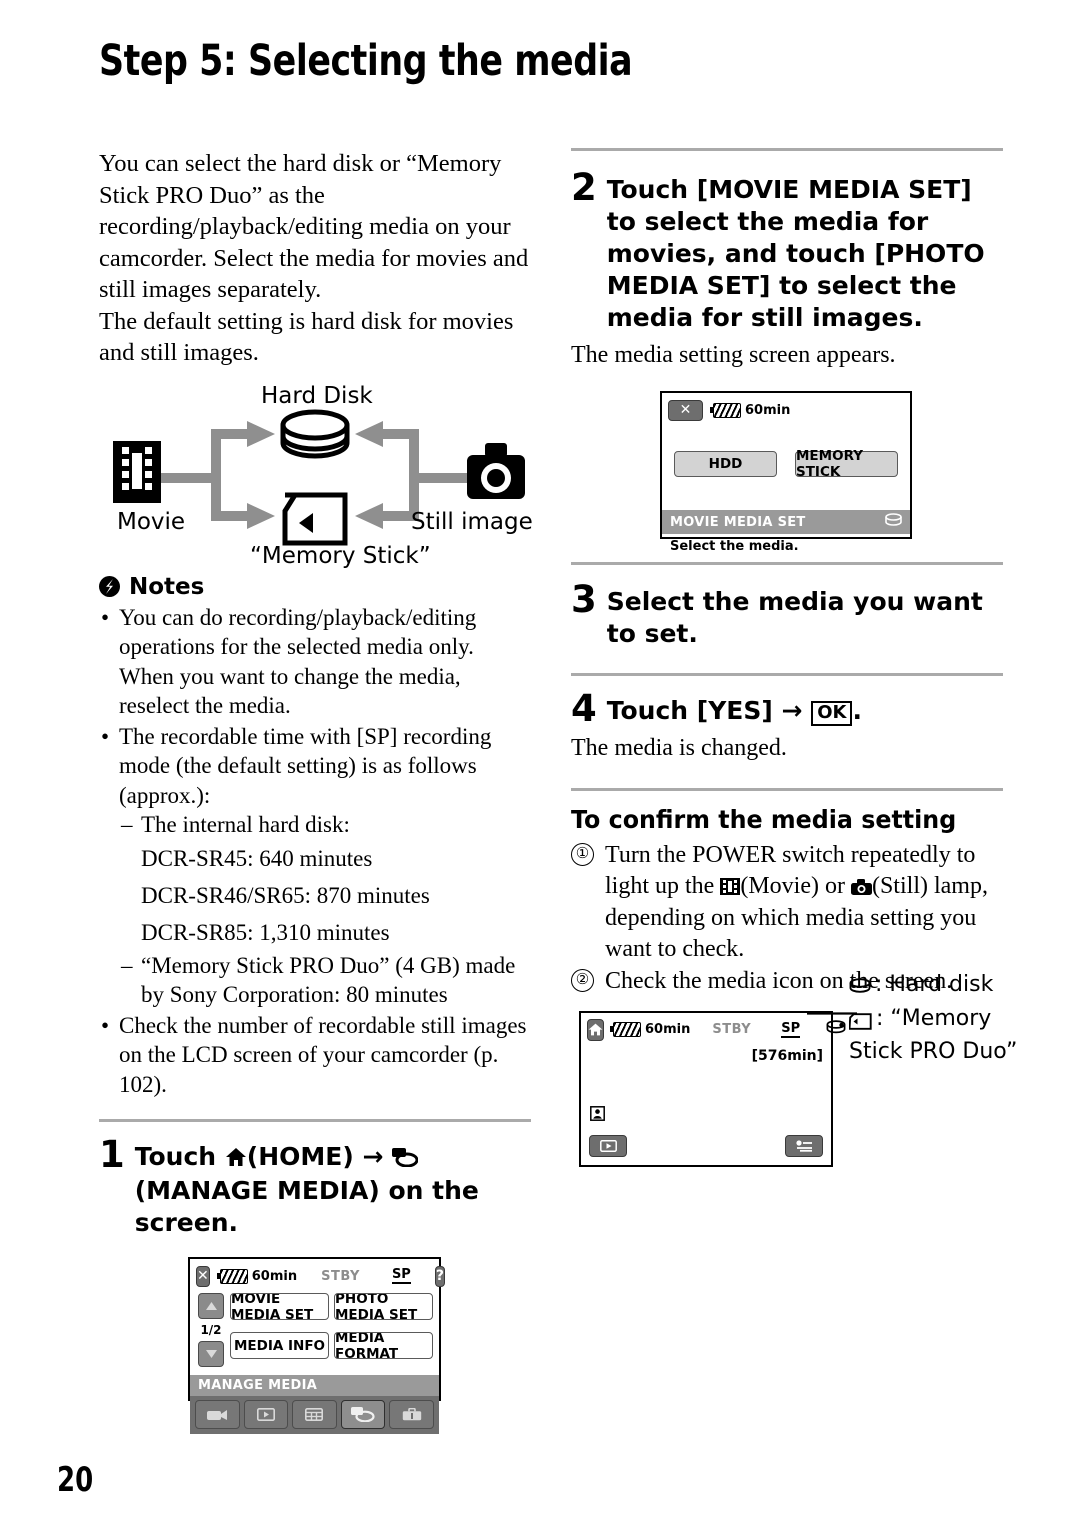 This screenshot has height=1535, width=1080. I want to click on photo-media-set-button: PHOTO MEDIA SET, so click(383, 1306).